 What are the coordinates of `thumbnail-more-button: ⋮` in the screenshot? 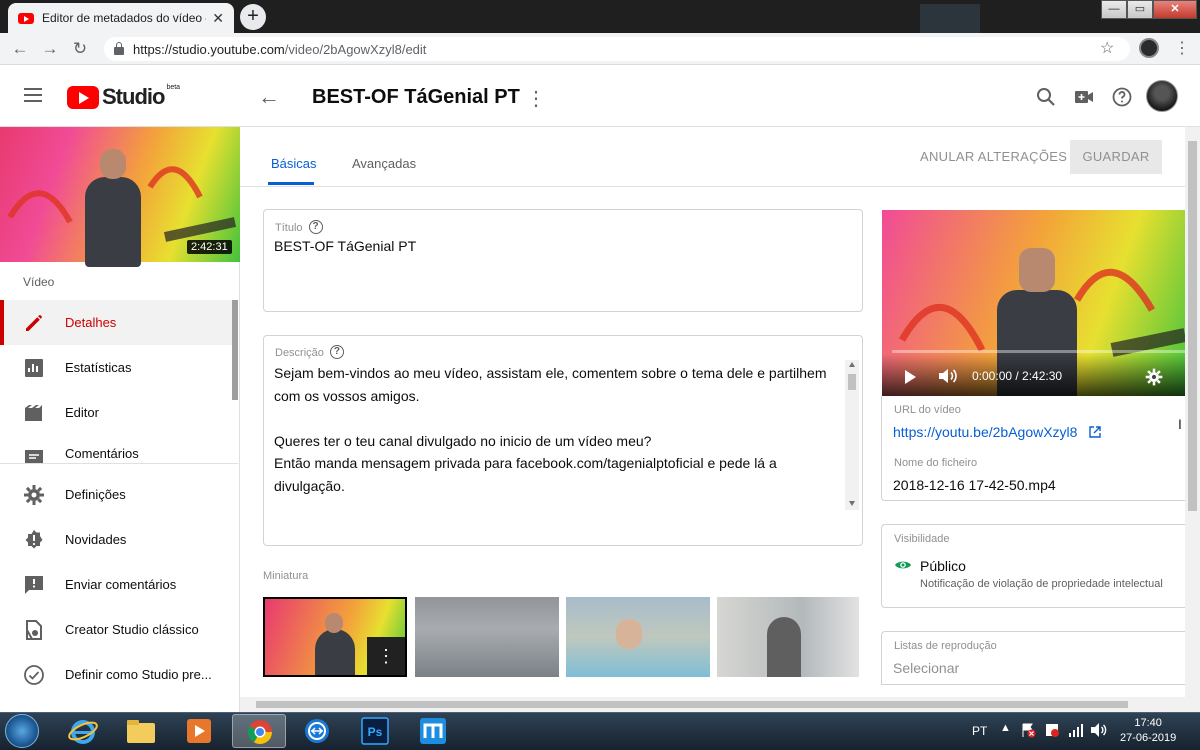 It's located at (386, 656).